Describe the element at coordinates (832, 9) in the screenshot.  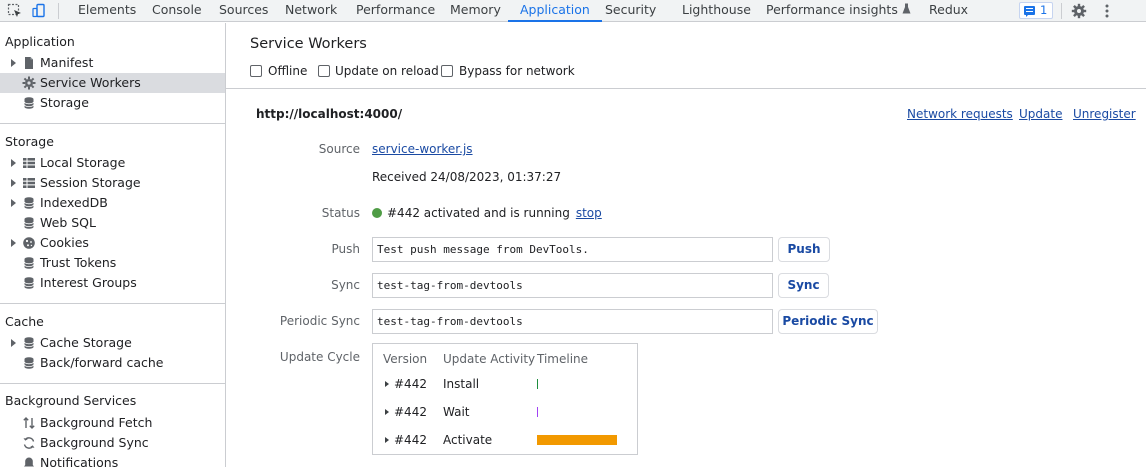
I see `tab-performance-insights-label: Performance insights` at that location.